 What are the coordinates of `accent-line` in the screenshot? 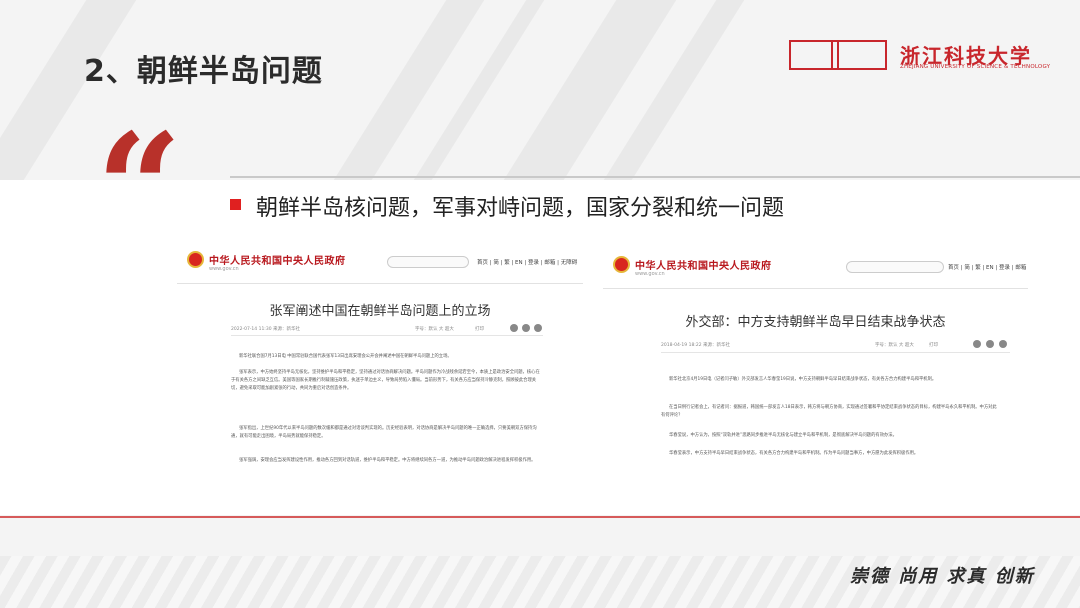 It's located at (540, 517).